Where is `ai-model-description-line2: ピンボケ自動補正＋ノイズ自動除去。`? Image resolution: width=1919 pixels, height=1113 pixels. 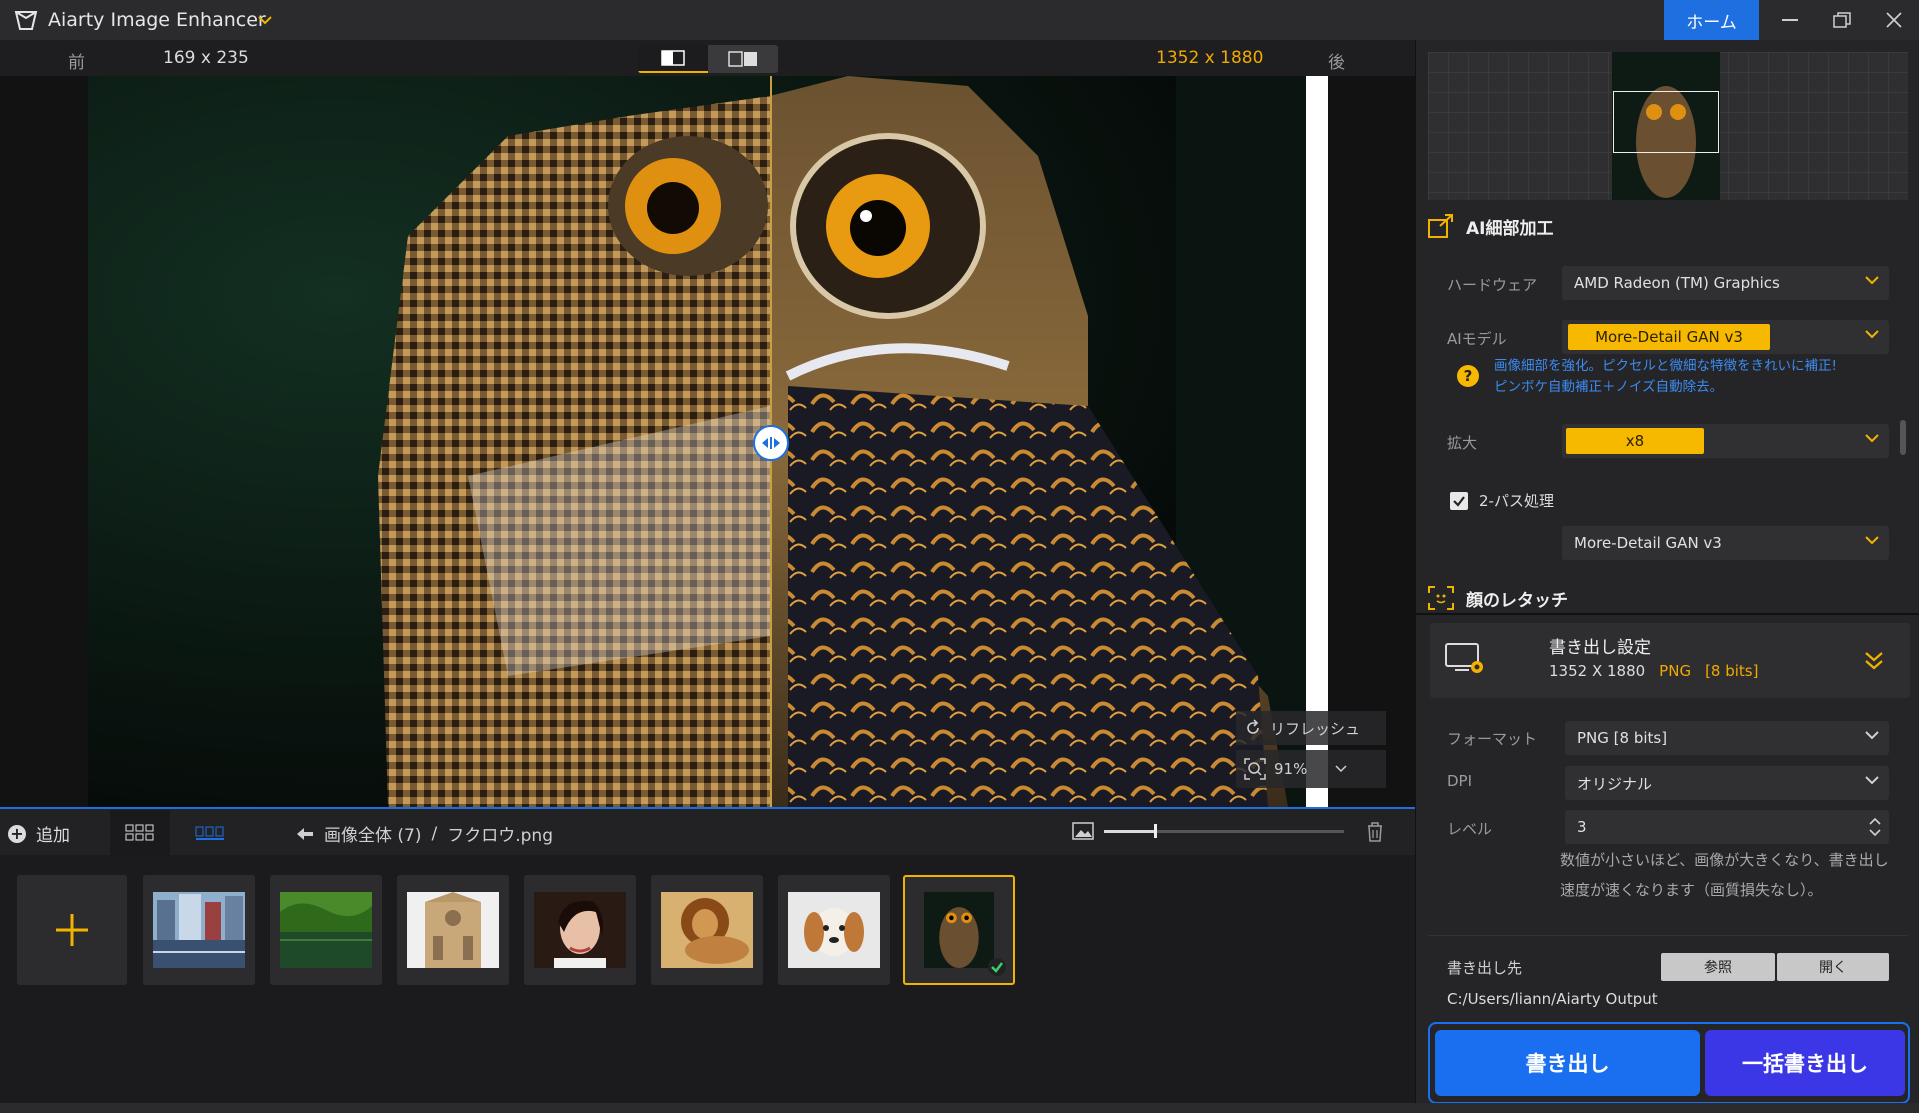
ai-model-description-line2: ピンボケ自動補正＋ノイズ自動除去。 is located at coordinates (1609, 387).